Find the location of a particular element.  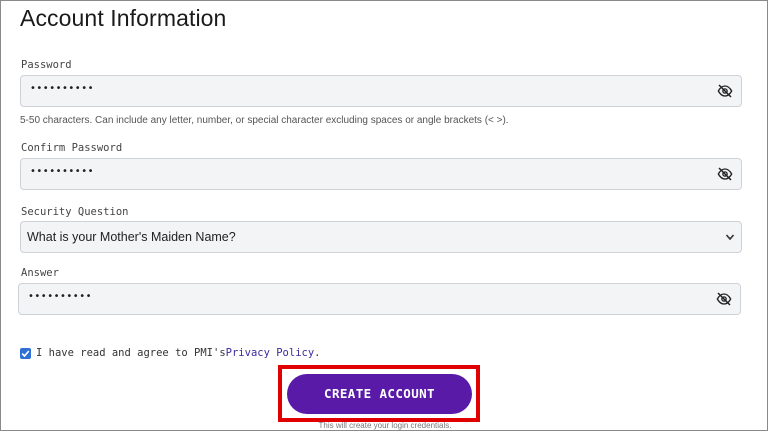

answer-label: Answer is located at coordinates (40, 273).